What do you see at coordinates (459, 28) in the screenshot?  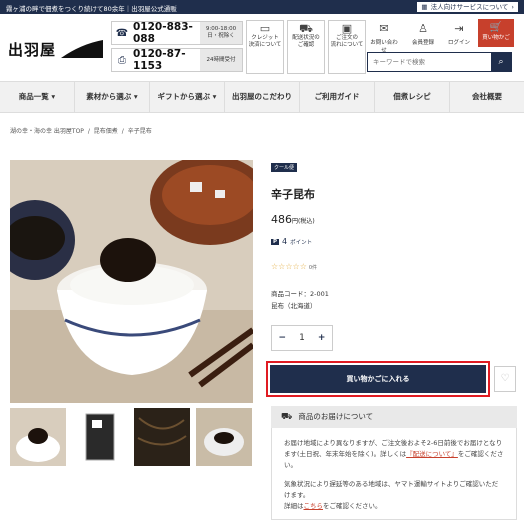 I see `login-icon: ⇥` at bounding box center [459, 28].